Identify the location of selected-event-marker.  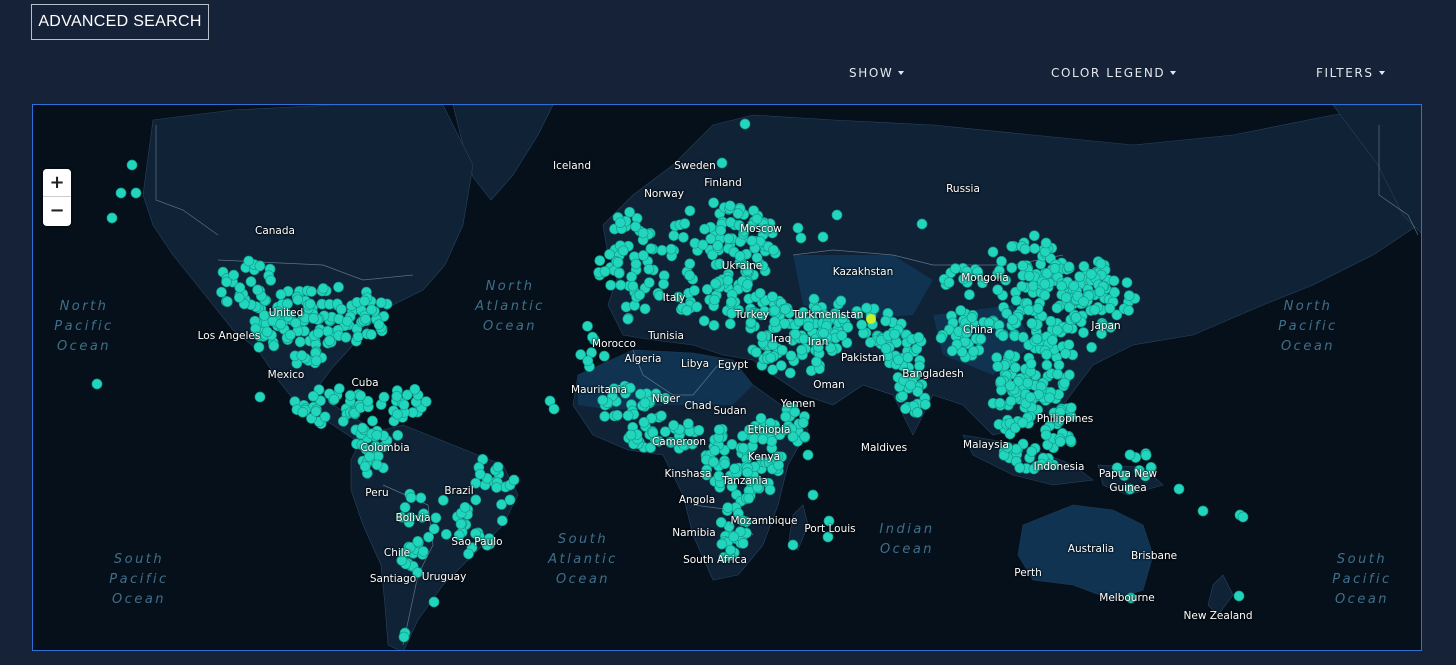
(871, 319).